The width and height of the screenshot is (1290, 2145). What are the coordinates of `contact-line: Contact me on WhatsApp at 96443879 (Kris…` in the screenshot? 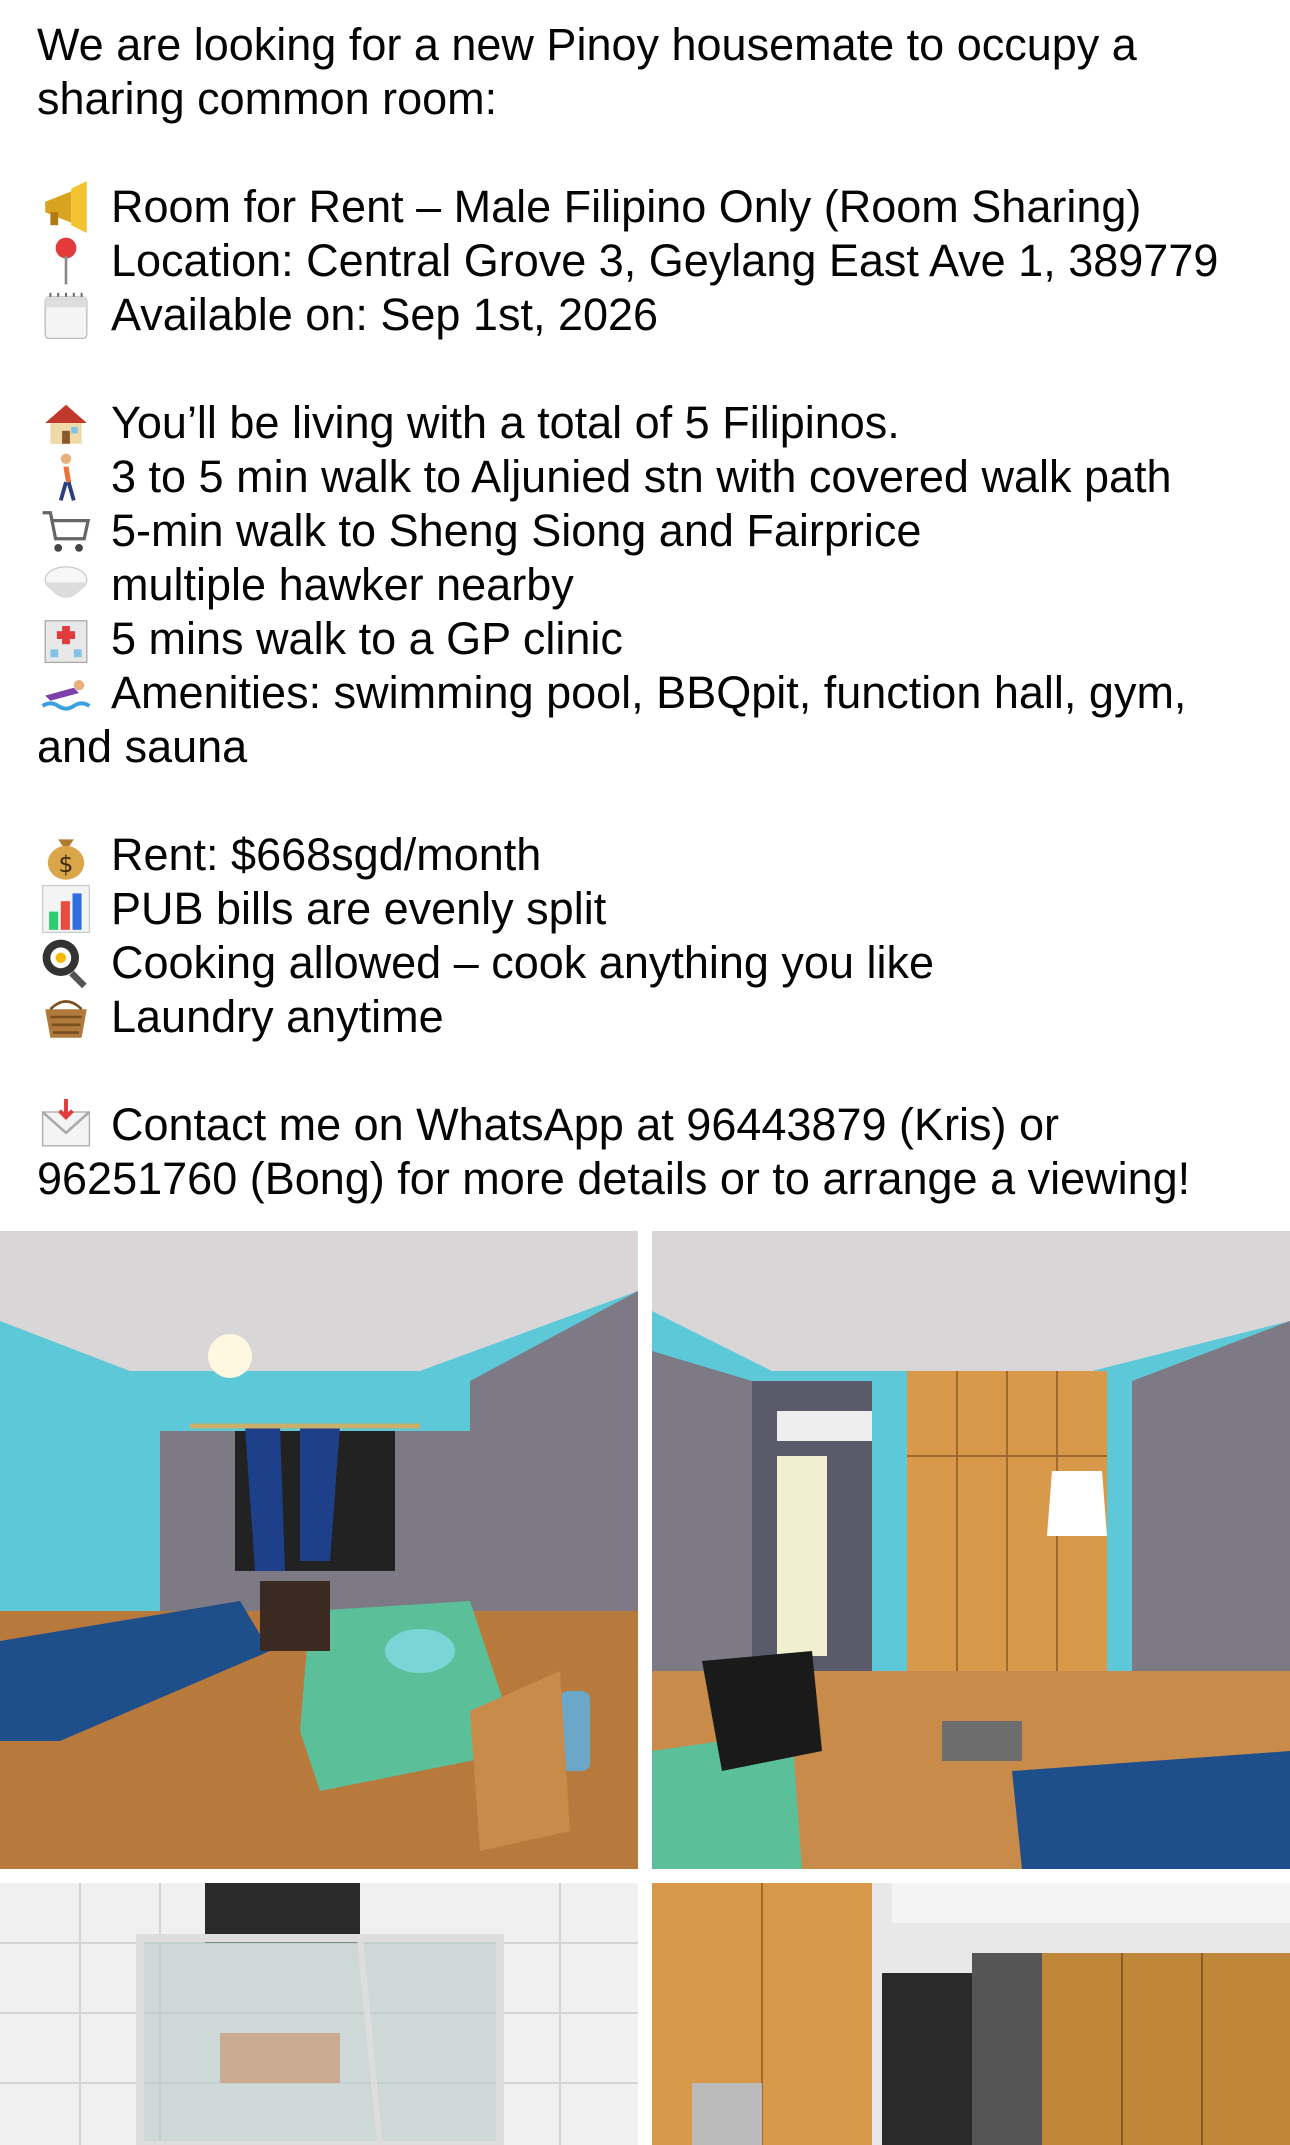 It's located at (652, 1152).